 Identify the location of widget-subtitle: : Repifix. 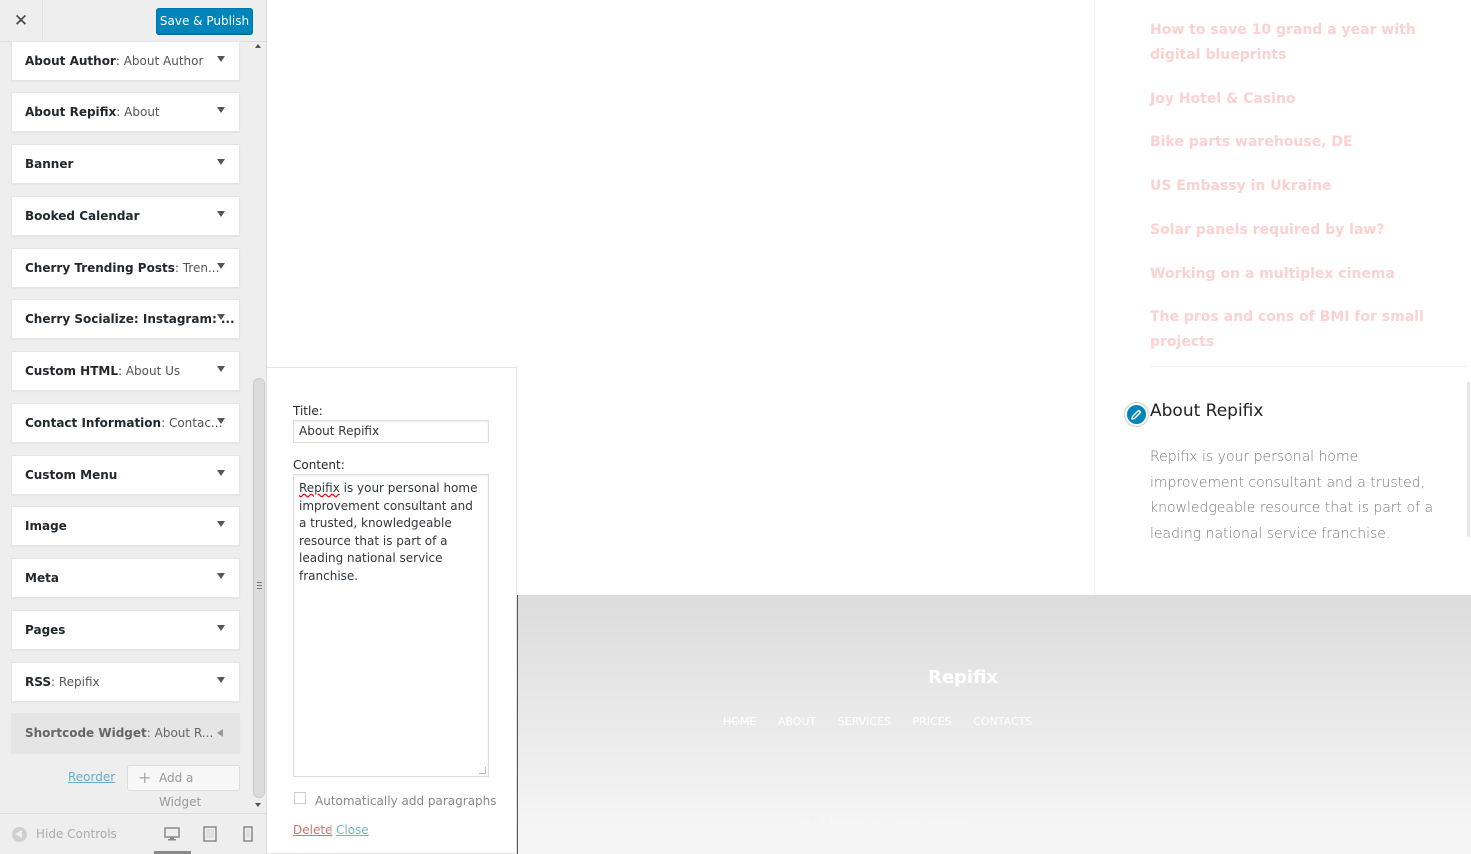
(75, 682).